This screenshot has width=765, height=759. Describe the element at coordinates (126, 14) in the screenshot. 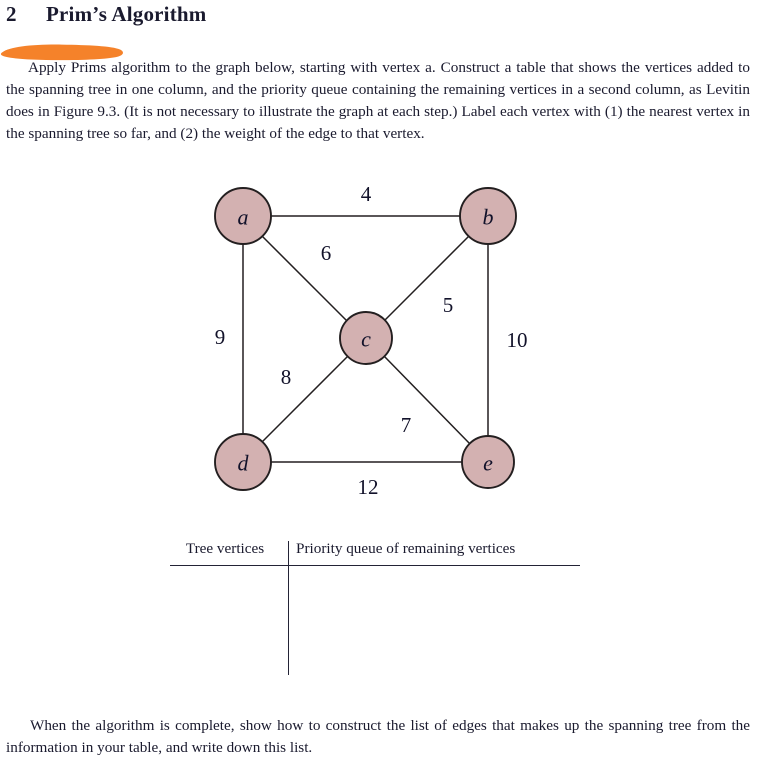

I see `section-title: Prim’s Algorithm` at that location.